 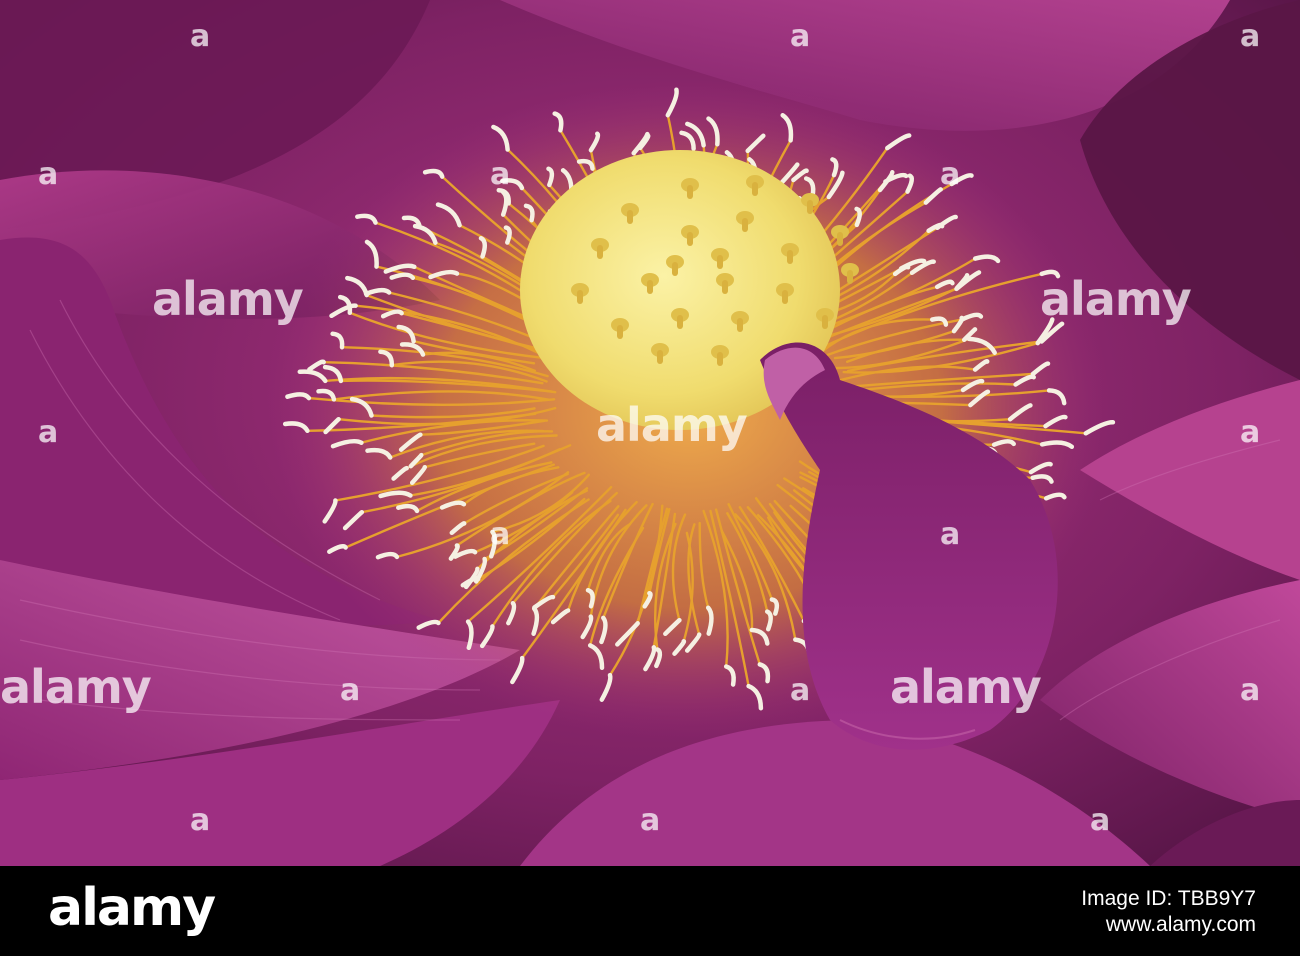 What do you see at coordinates (1180, 924) in the screenshot?
I see `site-url: www.alamy.com` at bounding box center [1180, 924].